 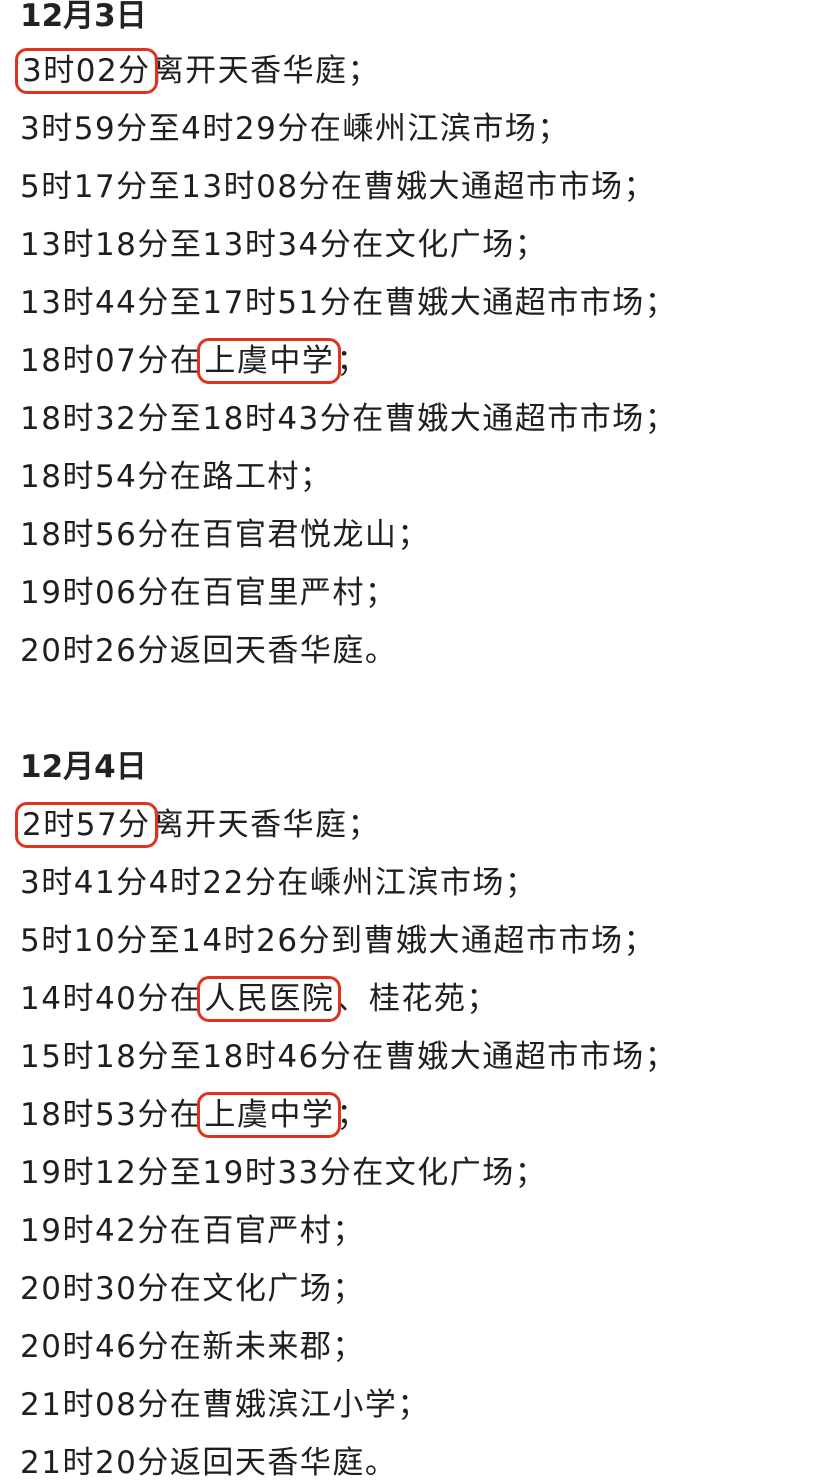 I want to click on itinerary-line: 2时57分离开天香华庭；, so click(x=198, y=825).